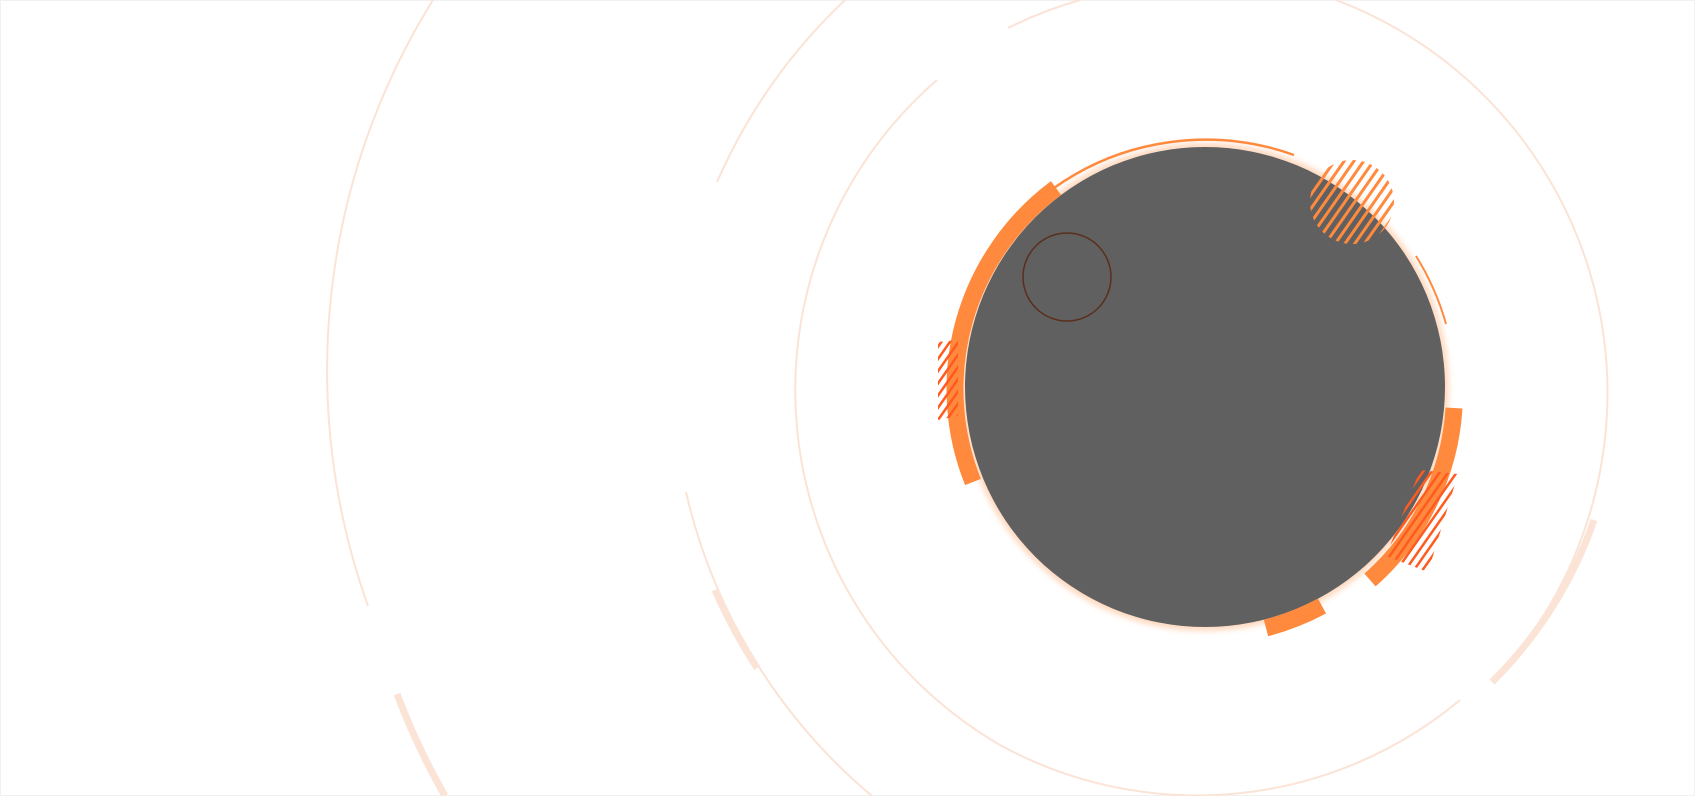 Image resolution: width=1695 pixels, height=796 pixels. What do you see at coordinates (1230, 747) in the screenshot?
I see `inner-faint-ring-bottom` at bounding box center [1230, 747].